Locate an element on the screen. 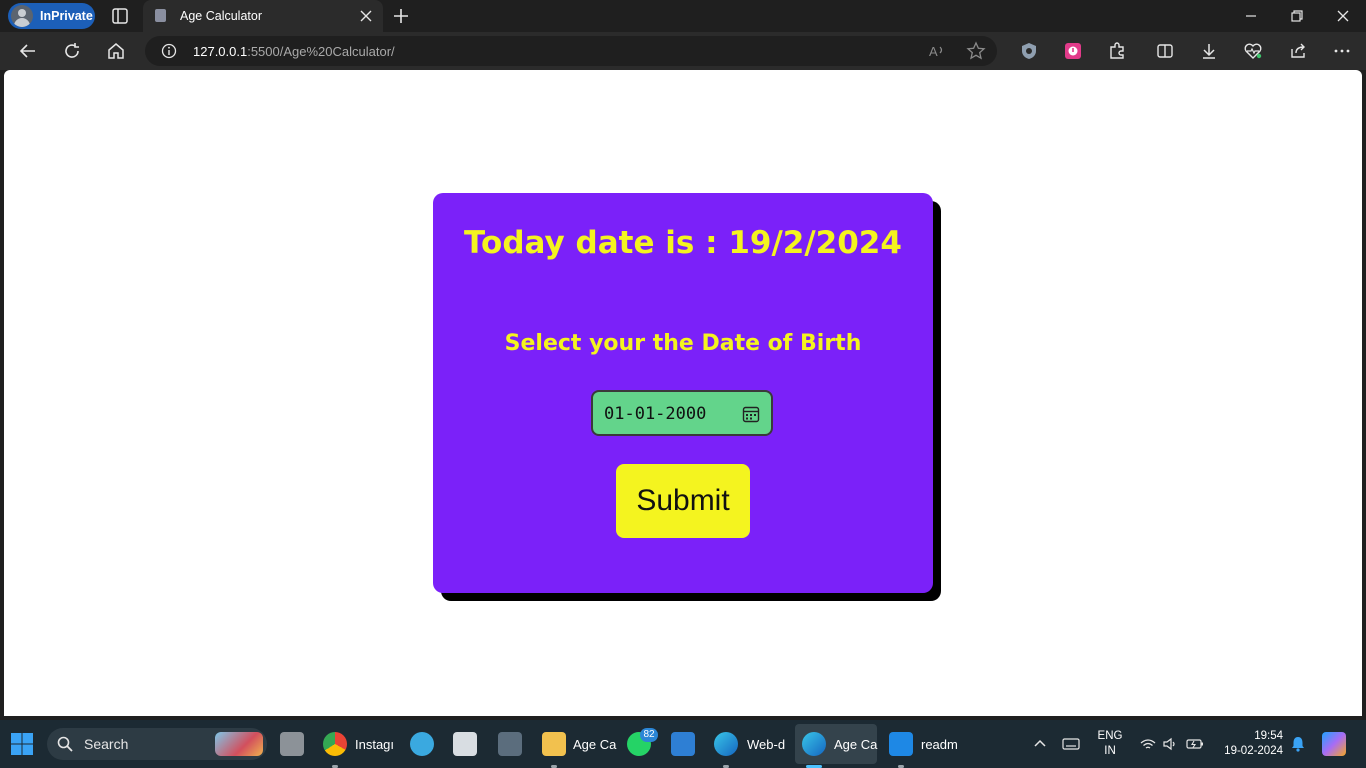  edge-web-label: Web-d is located at coordinates (766, 744).